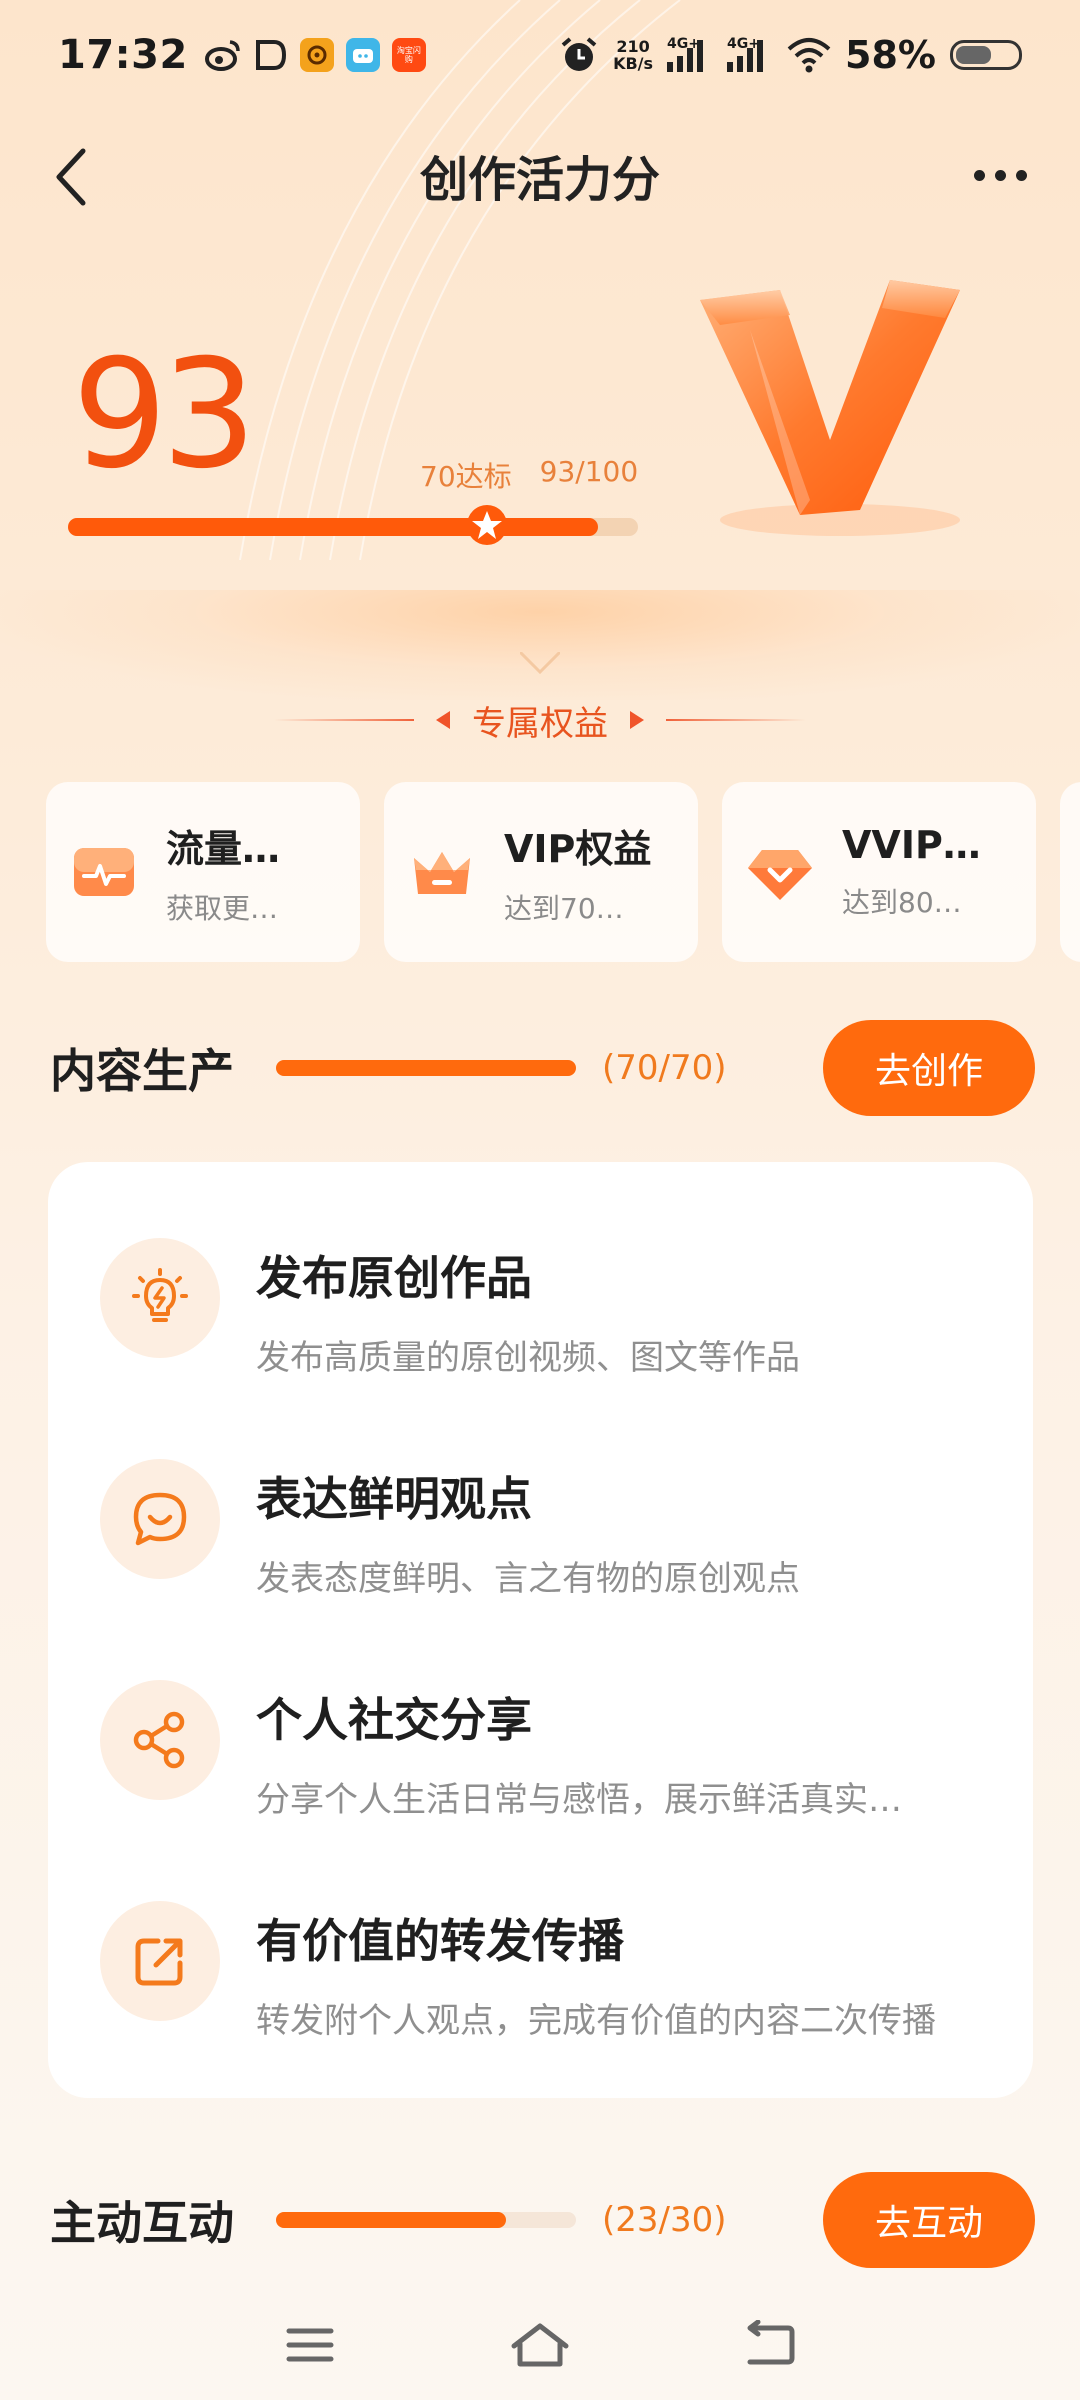 This screenshot has height=2400, width=1080. I want to click on chevron-left-icon, so click(71, 177).